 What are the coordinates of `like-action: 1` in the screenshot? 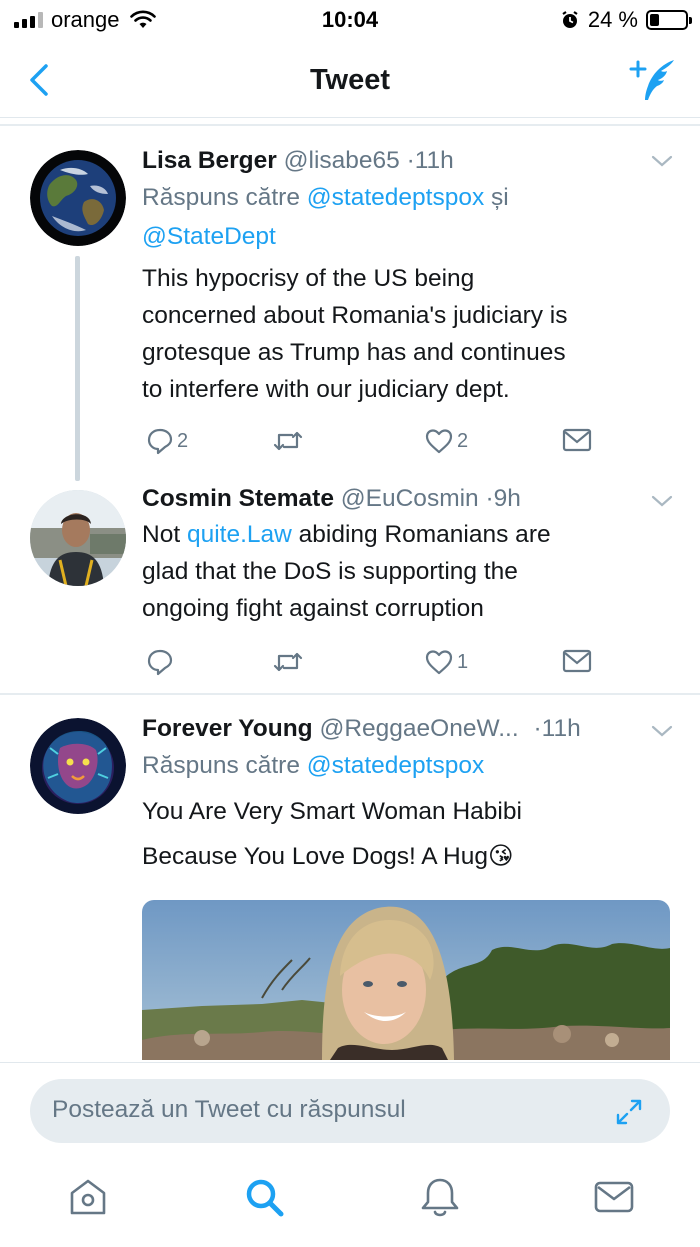 It's located at (446, 662).